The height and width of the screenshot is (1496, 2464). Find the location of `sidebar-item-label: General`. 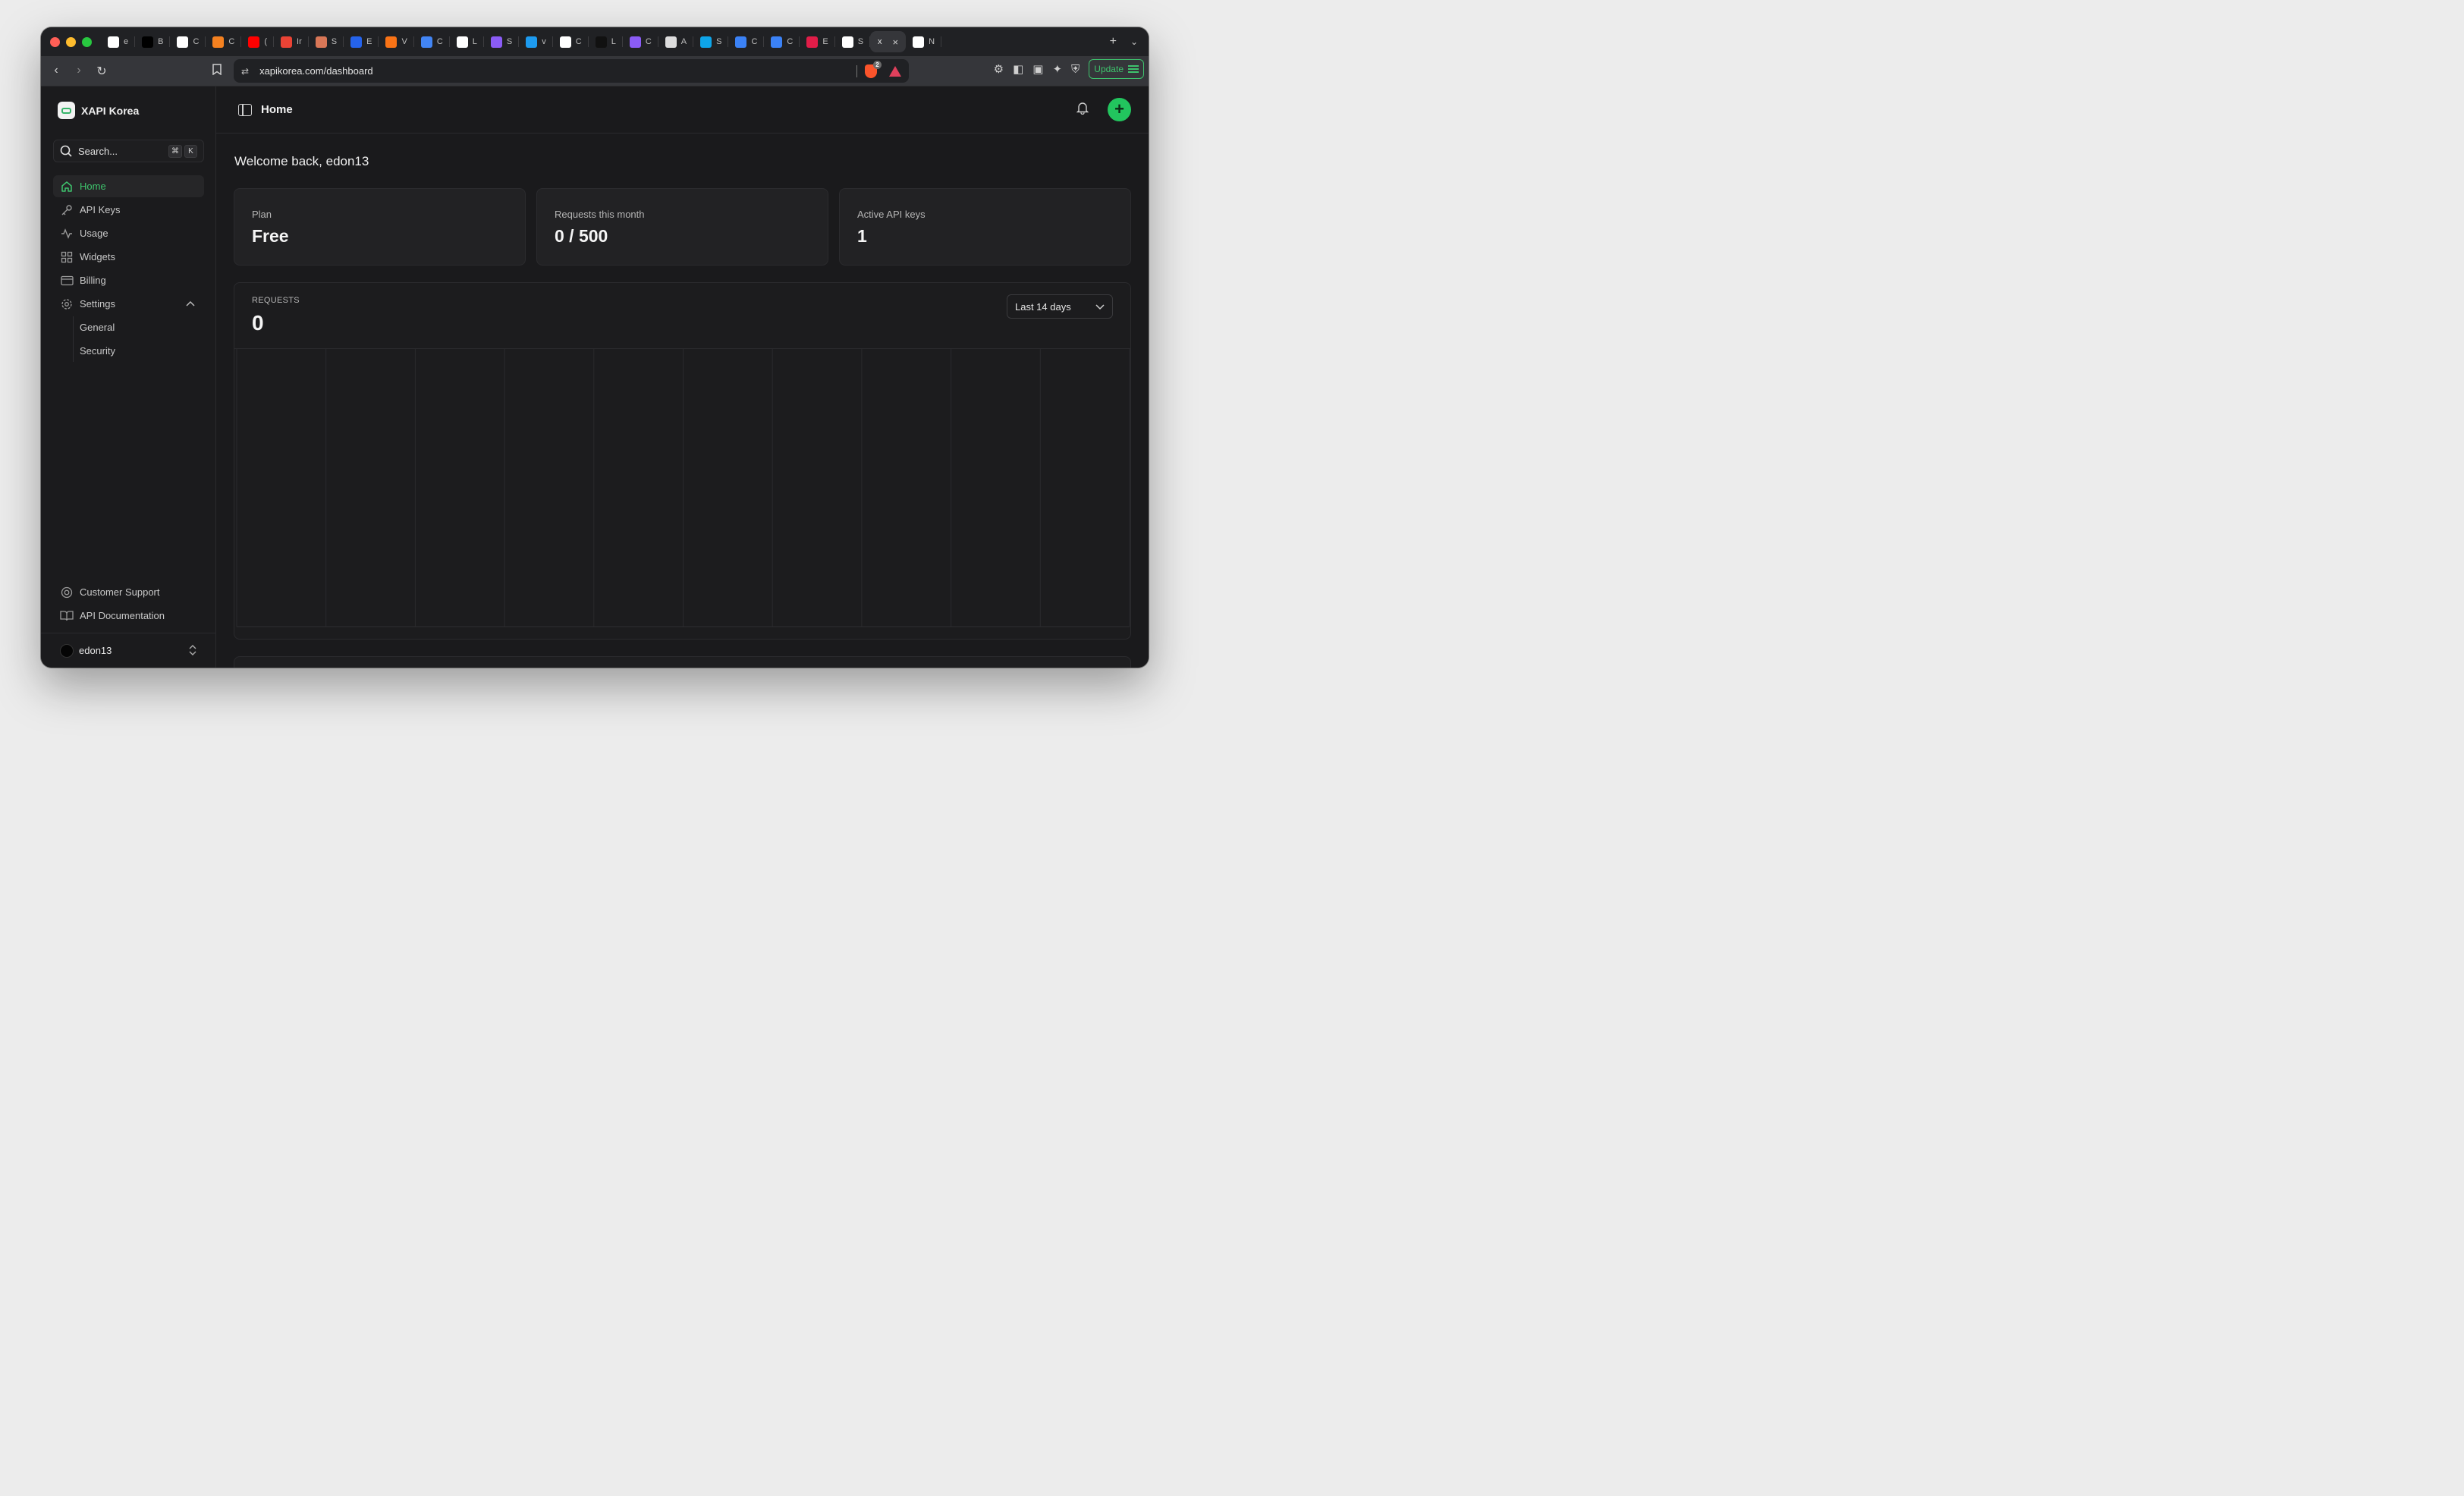

sidebar-item-label: General is located at coordinates (97, 327).